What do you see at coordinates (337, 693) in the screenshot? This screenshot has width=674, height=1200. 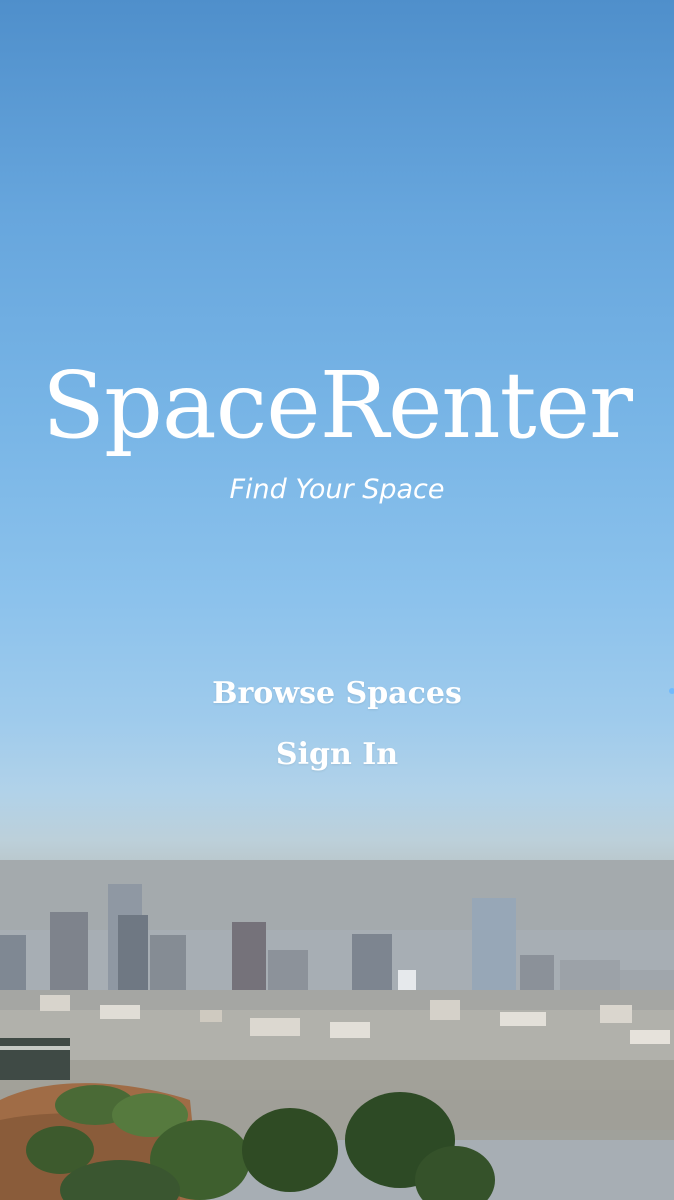 I see `browse-spaces-link: Browse Spaces` at bounding box center [337, 693].